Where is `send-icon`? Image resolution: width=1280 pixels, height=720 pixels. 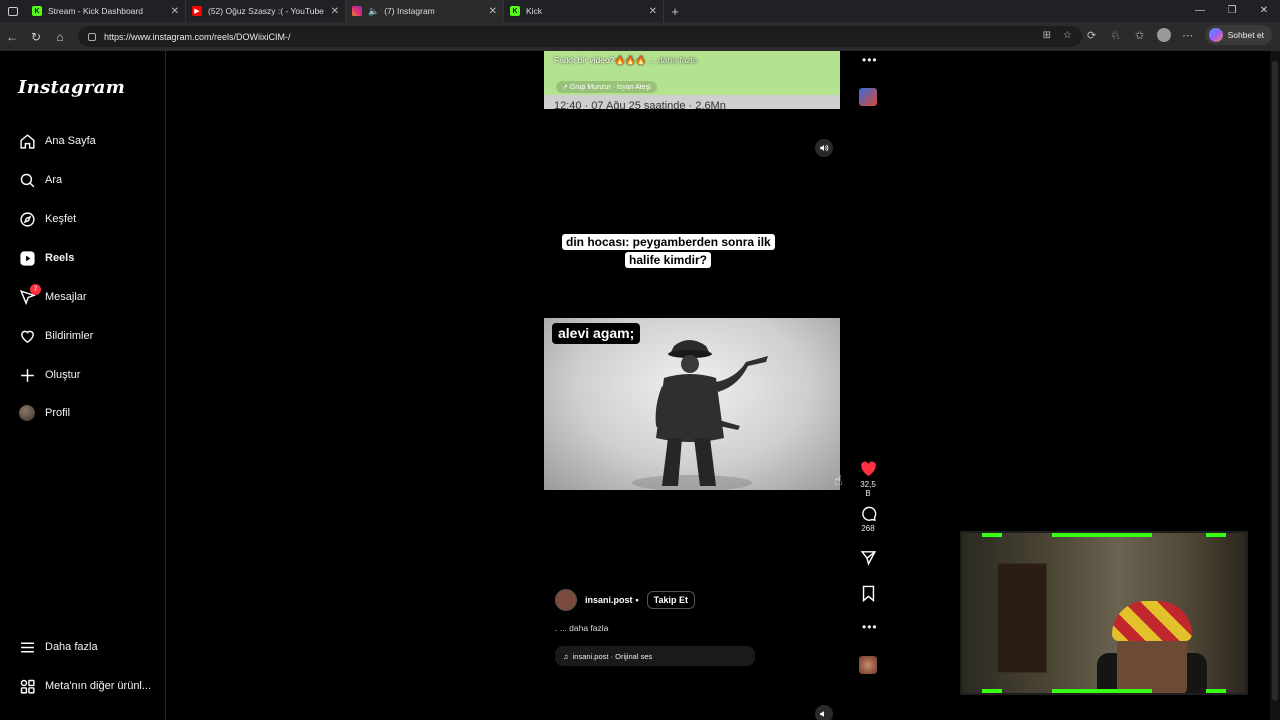
send-icon is located at coordinates (868, 557).